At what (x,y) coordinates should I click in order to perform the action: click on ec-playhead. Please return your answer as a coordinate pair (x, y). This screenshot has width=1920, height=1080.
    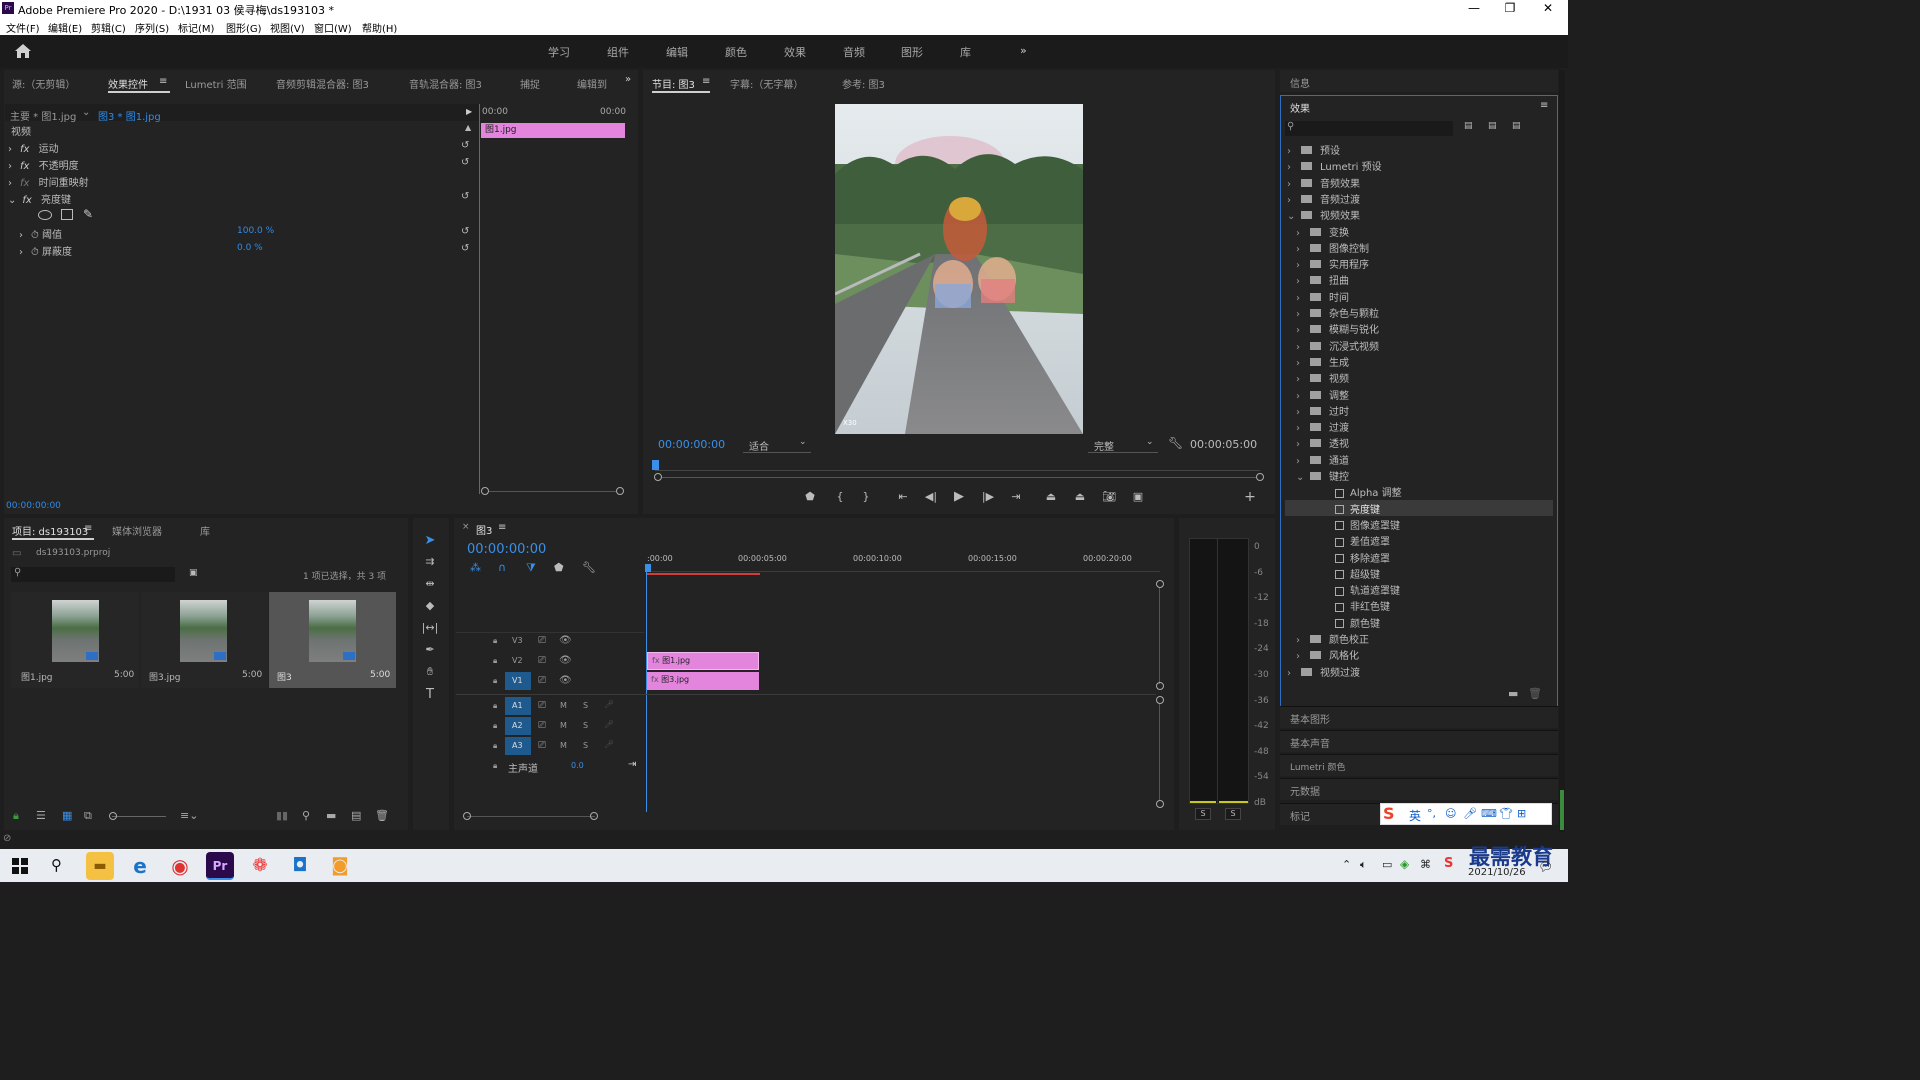
    Looking at the image, I should click on (479, 299).